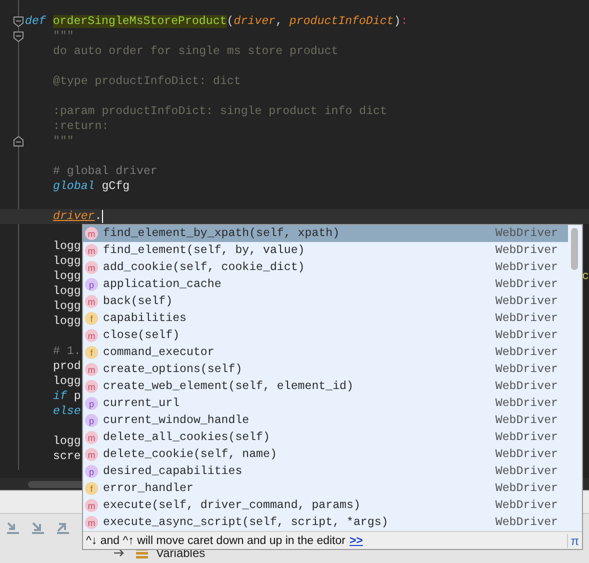  Describe the element at coordinates (220, 111) in the screenshot. I see `code-line: :param productInfoDict: single product info dict` at that location.